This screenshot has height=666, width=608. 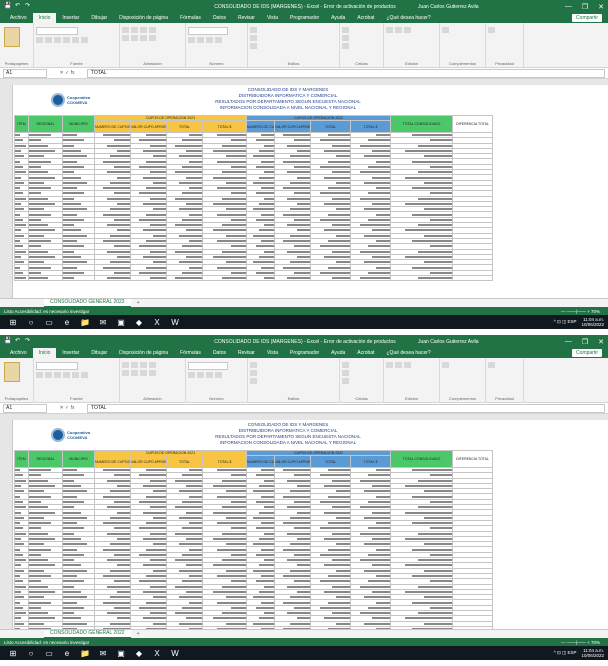 I want to click on user-name: Juan Carlos Gutierrez Avila, so click(x=448, y=342).